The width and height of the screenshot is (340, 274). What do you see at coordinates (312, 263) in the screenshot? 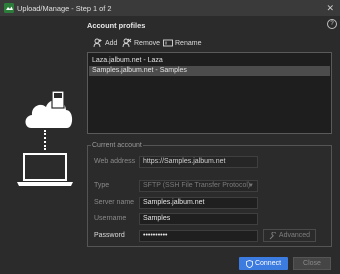
I see `close-button: Close` at bounding box center [312, 263].